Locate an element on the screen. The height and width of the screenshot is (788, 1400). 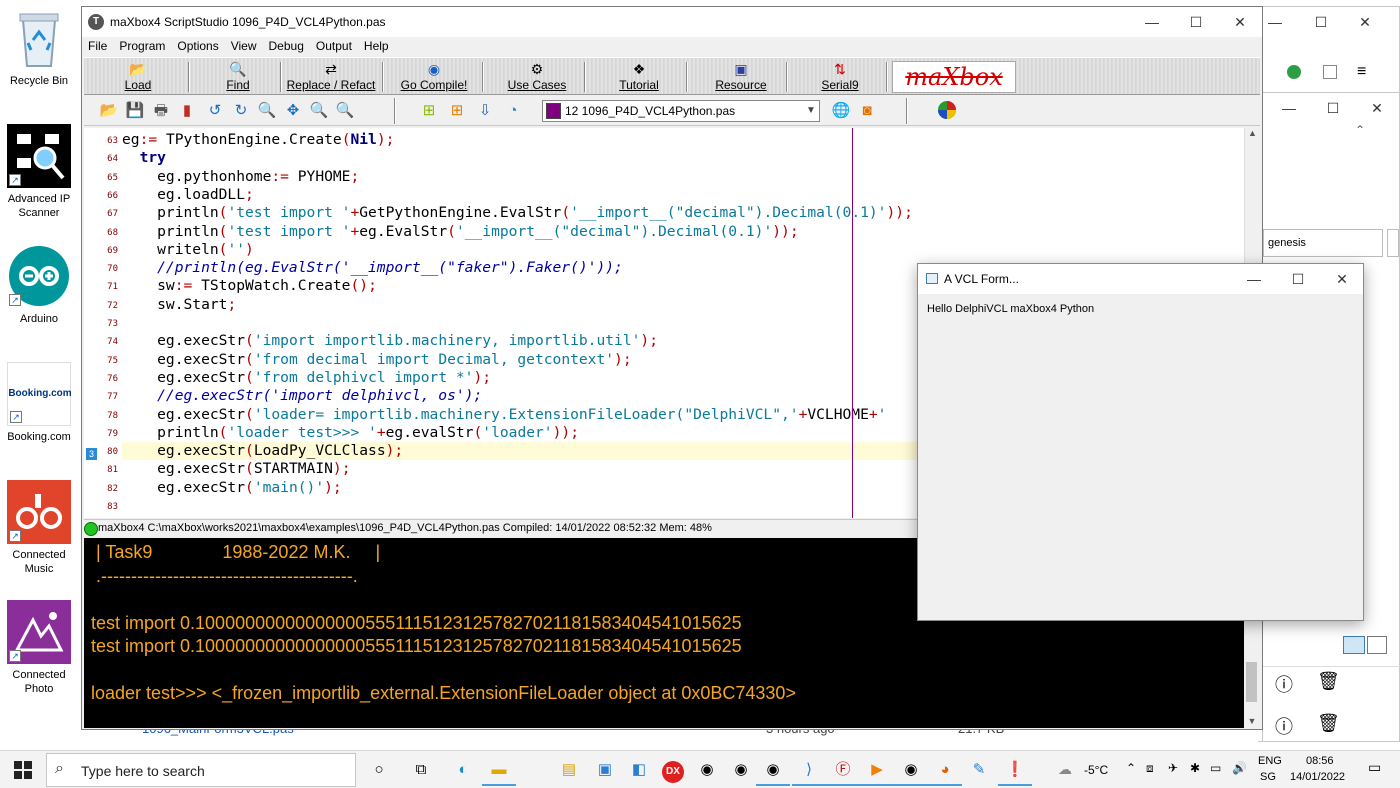
menu-options: Options is located at coordinates (197, 45).